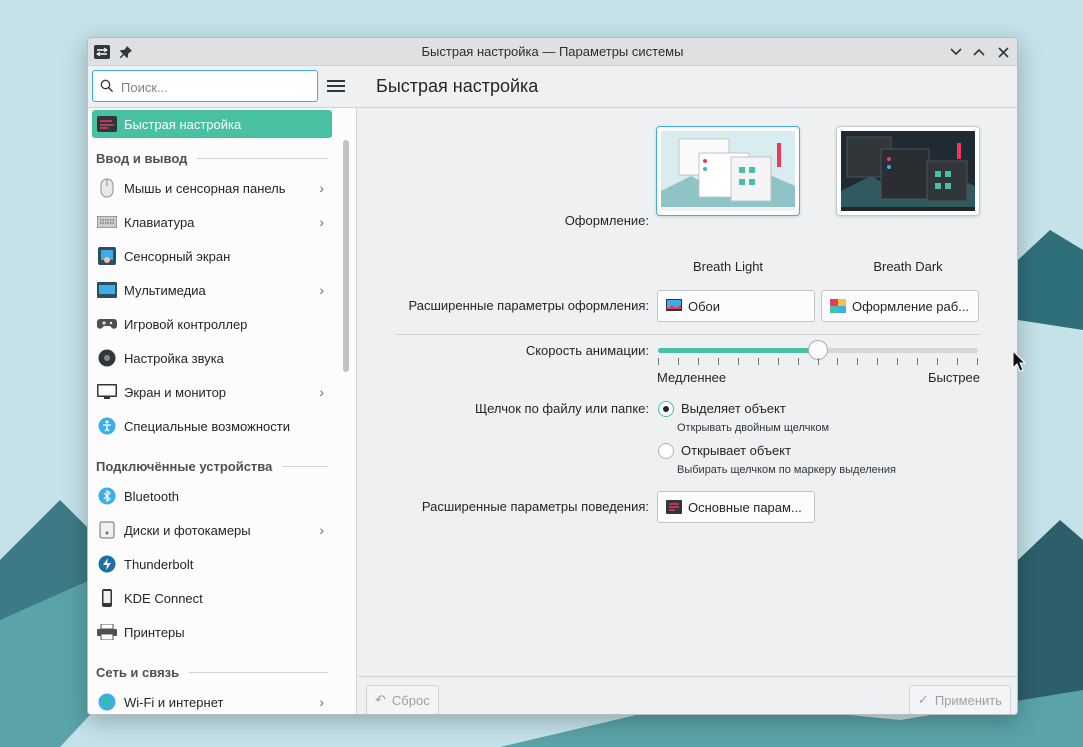  I want to click on sidebar-item-label: Быстрая настройка, so click(183, 124).